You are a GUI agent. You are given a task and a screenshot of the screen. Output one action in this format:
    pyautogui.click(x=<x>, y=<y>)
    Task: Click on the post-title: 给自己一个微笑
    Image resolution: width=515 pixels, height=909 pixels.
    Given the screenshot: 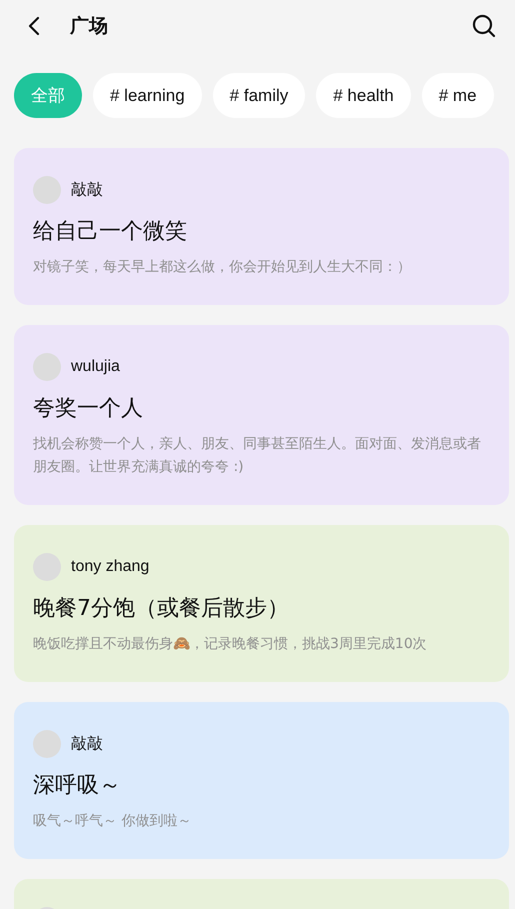 What is the action you would take?
    pyautogui.click(x=110, y=232)
    